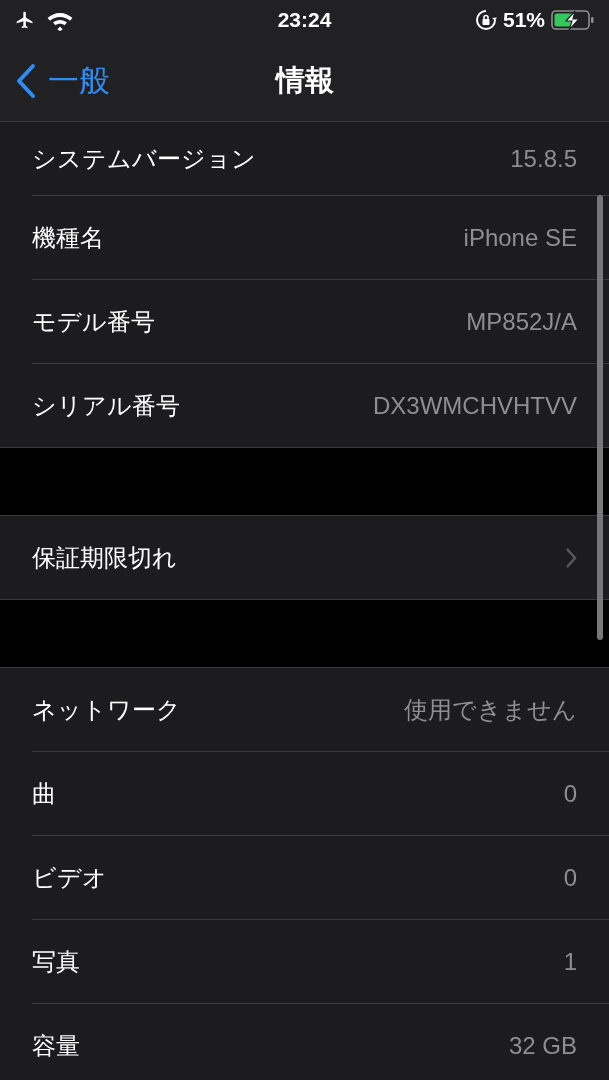  I want to click on airplane-icon, so click(25, 20).